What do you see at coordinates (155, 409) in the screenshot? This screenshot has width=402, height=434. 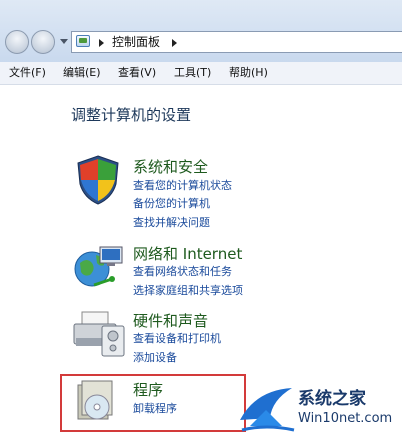 I see `link-uninstall-program: 卸载程序` at bounding box center [155, 409].